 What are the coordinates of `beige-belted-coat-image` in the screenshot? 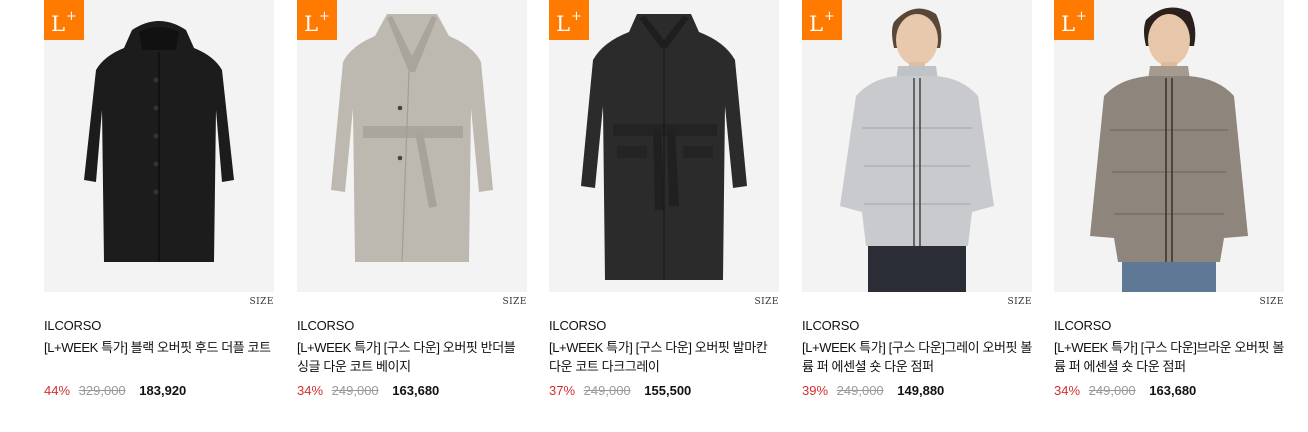 It's located at (412, 146).